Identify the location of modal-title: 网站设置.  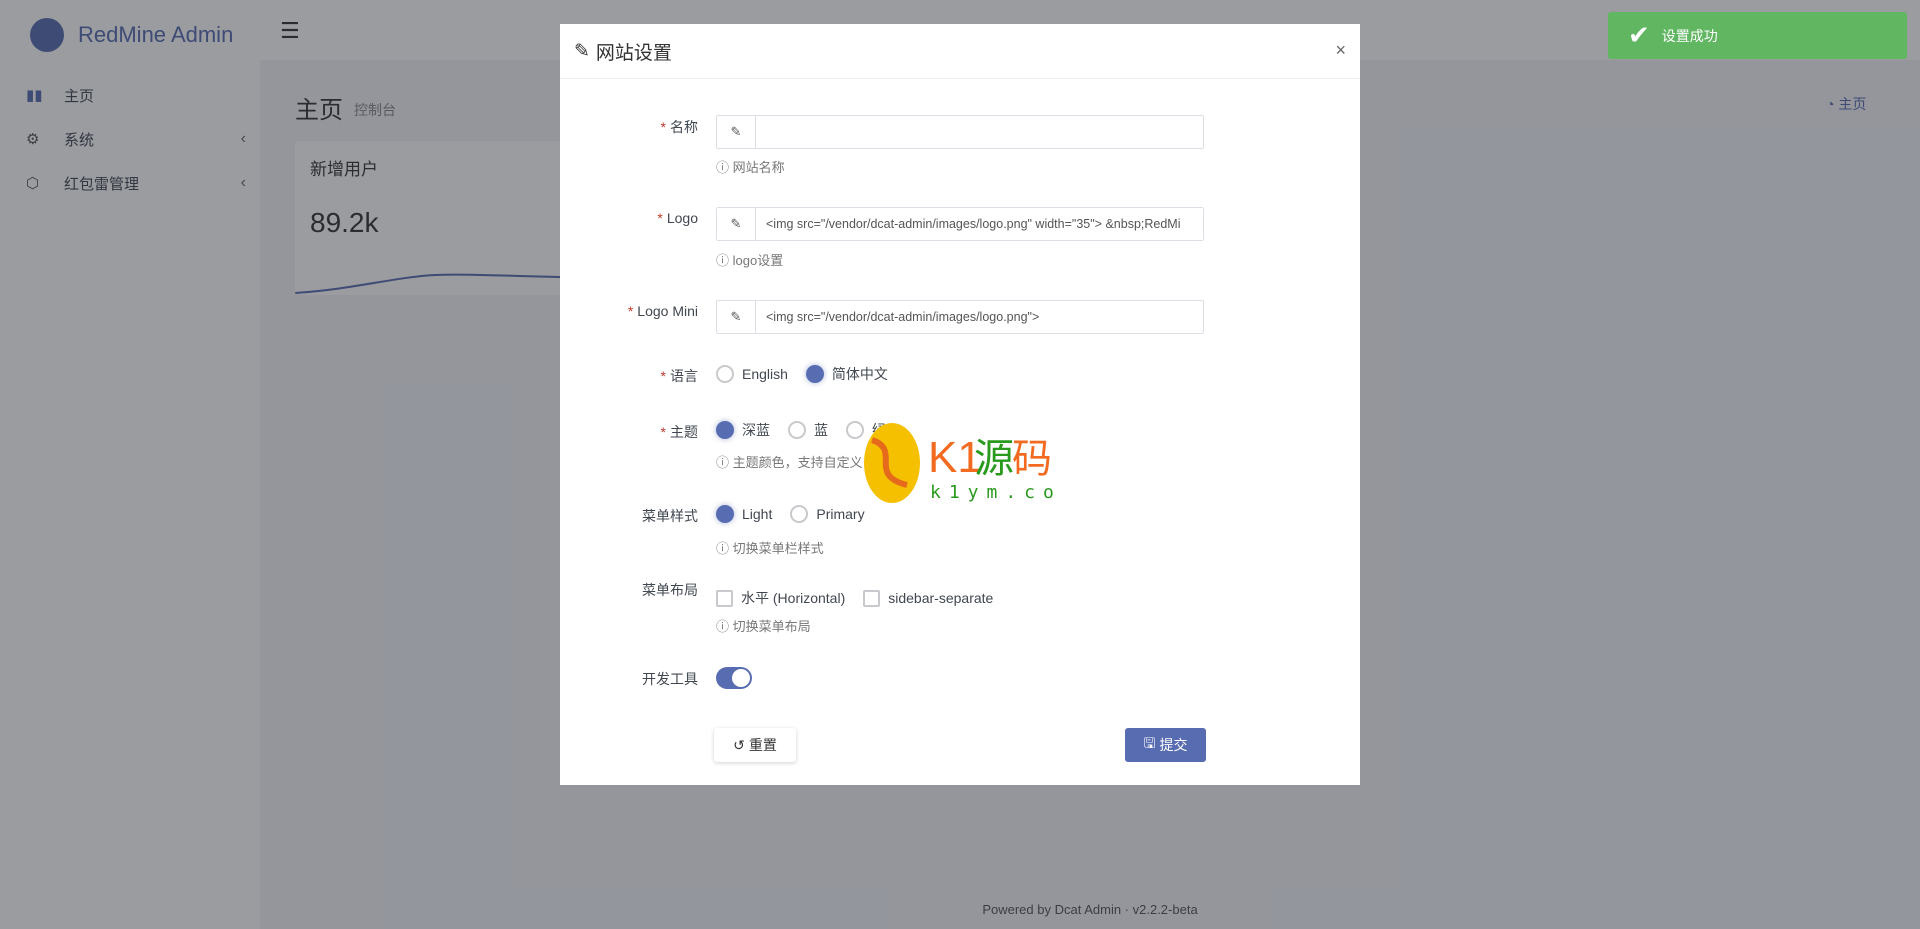
(633, 53).